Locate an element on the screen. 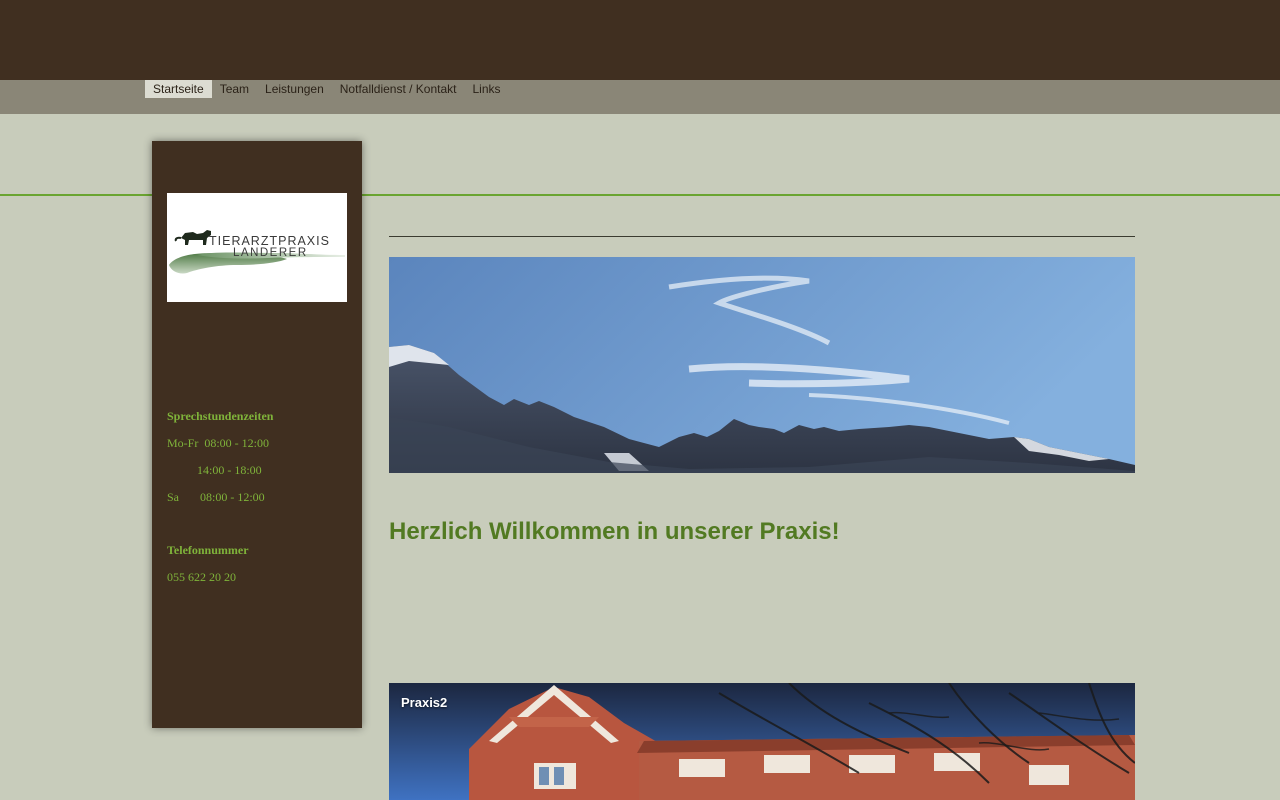 This screenshot has height=800, width=1280. nav-item-startseite: Startseite is located at coordinates (178, 89).